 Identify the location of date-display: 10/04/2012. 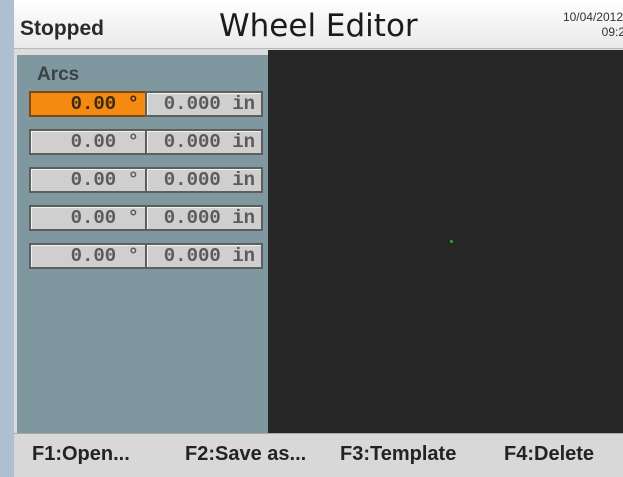
(592, 17).